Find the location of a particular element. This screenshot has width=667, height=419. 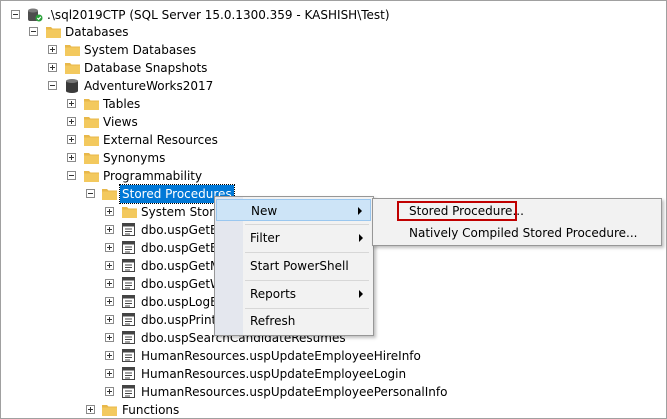

functions-label: Functions is located at coordinates (151, 410).